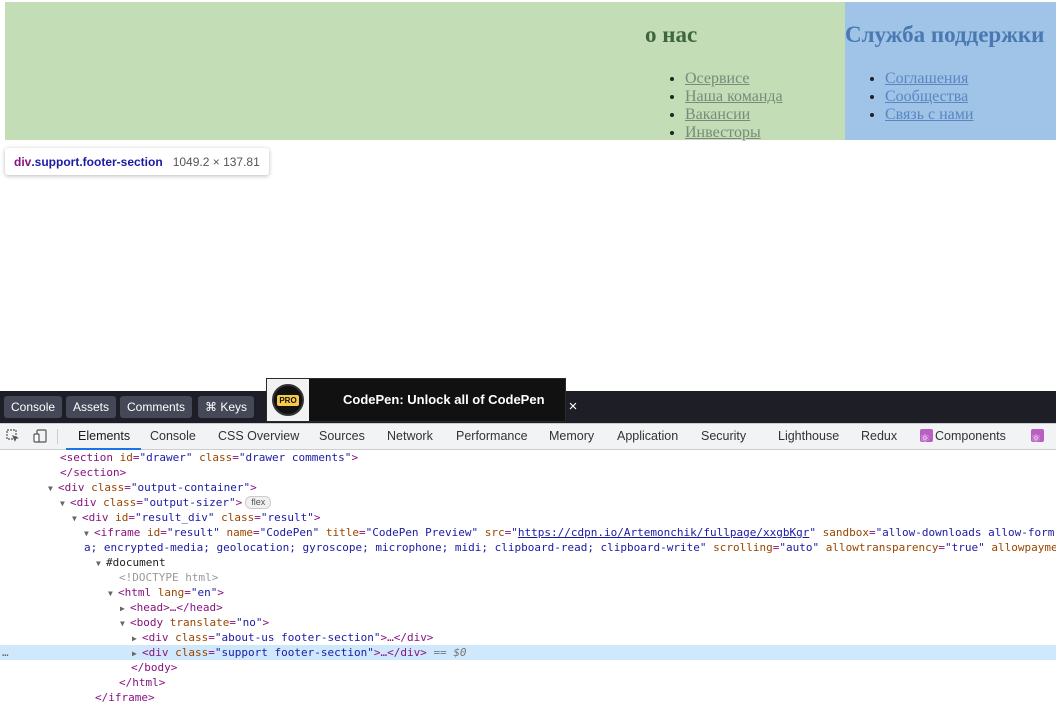  Describe the element at coordinates (528, 502) in the screenshot. I see `dom-node: ▼ <div class="output-sizer"> flex` at that location.